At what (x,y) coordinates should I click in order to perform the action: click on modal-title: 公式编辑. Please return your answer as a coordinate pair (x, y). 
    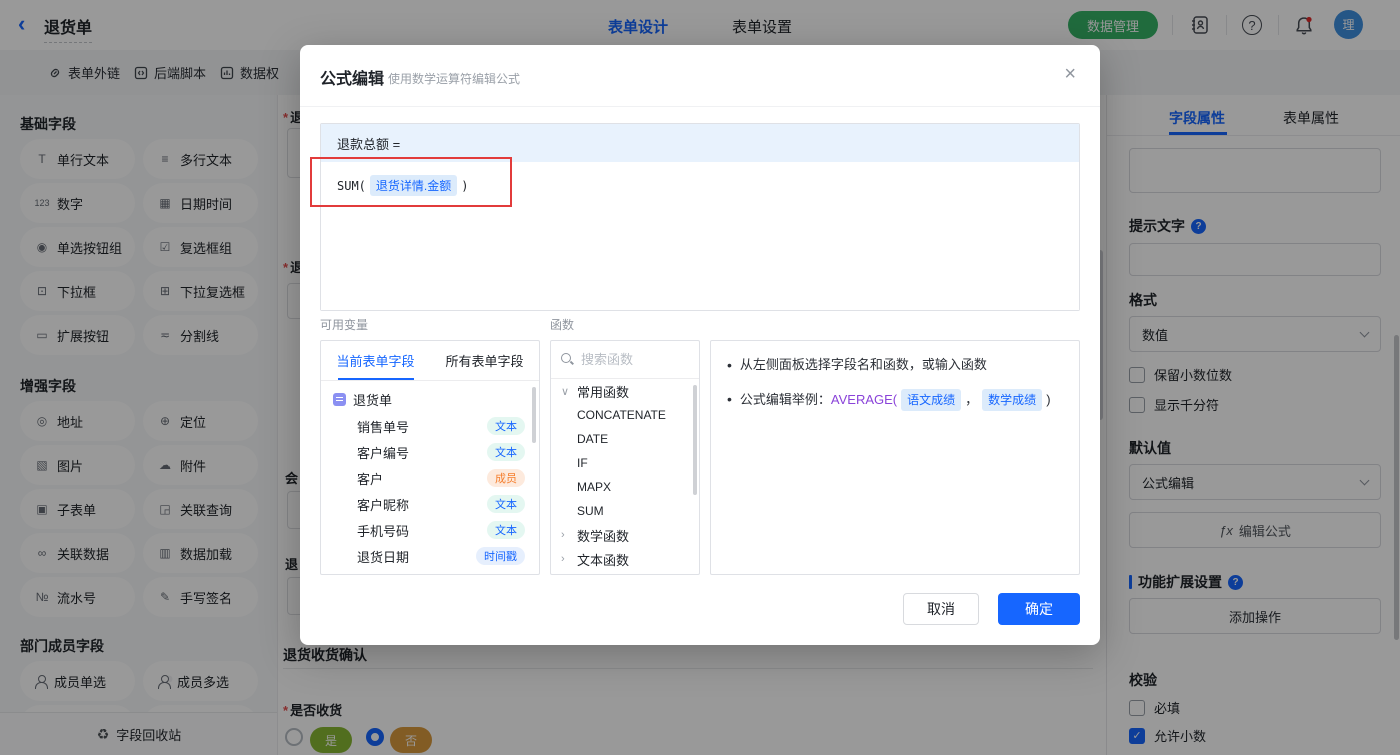
    Looking at the image, I should click on (352, 79).